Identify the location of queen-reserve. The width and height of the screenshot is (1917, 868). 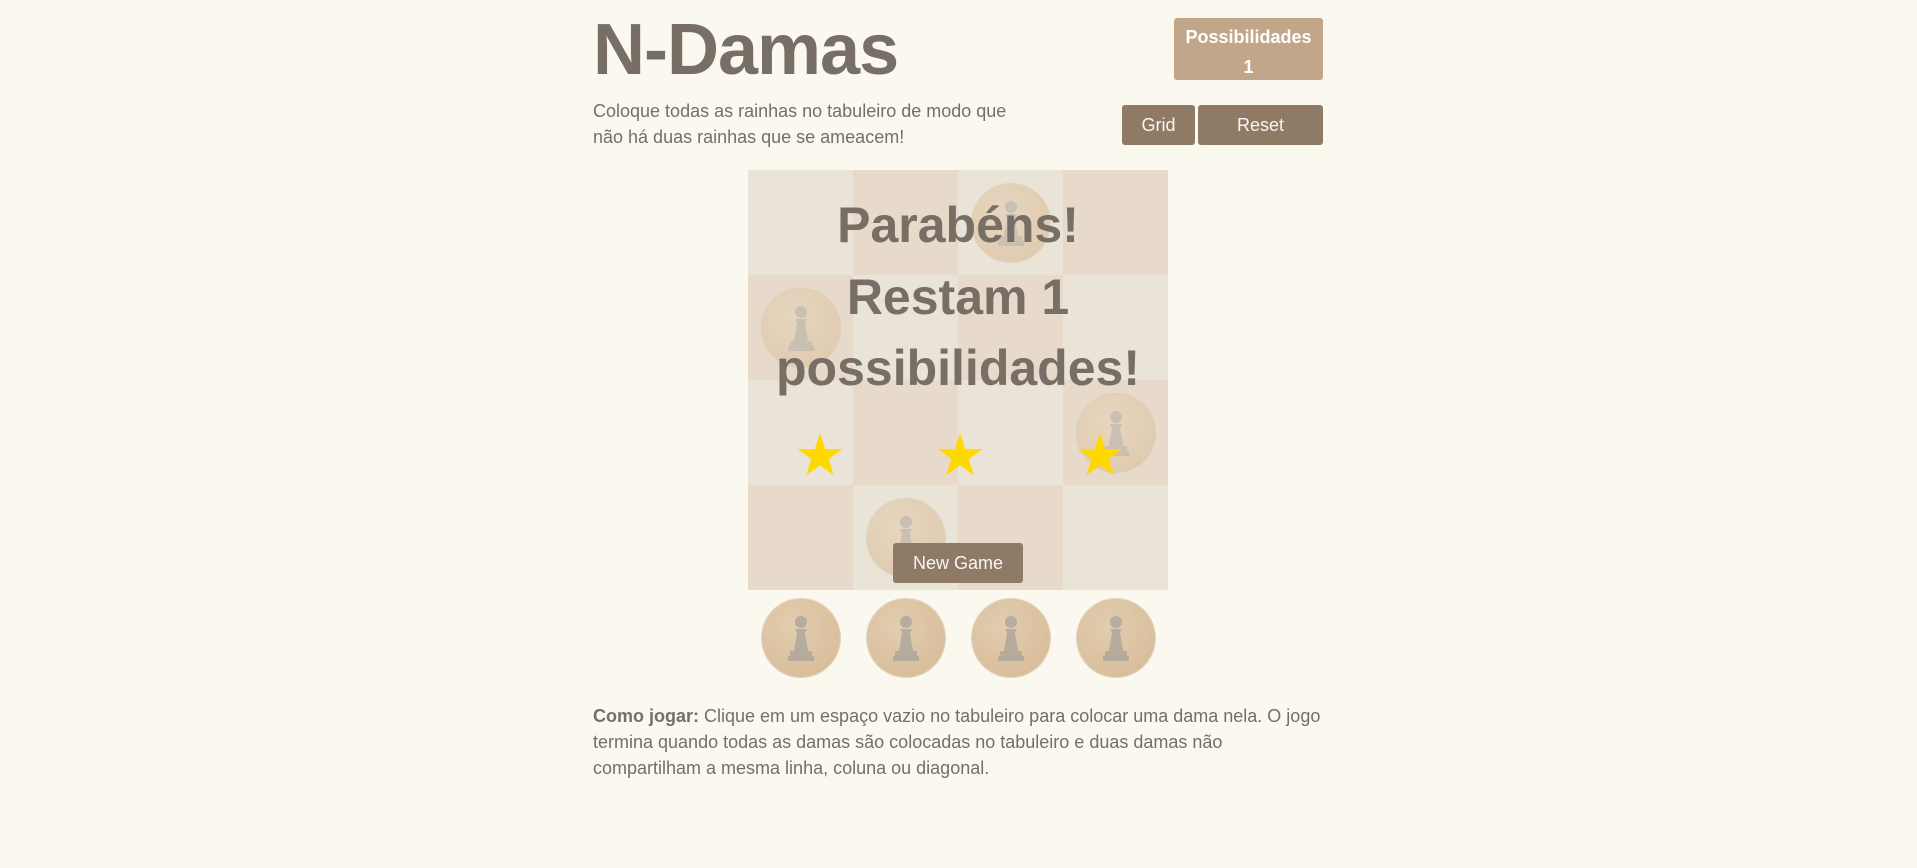
(958, 638).